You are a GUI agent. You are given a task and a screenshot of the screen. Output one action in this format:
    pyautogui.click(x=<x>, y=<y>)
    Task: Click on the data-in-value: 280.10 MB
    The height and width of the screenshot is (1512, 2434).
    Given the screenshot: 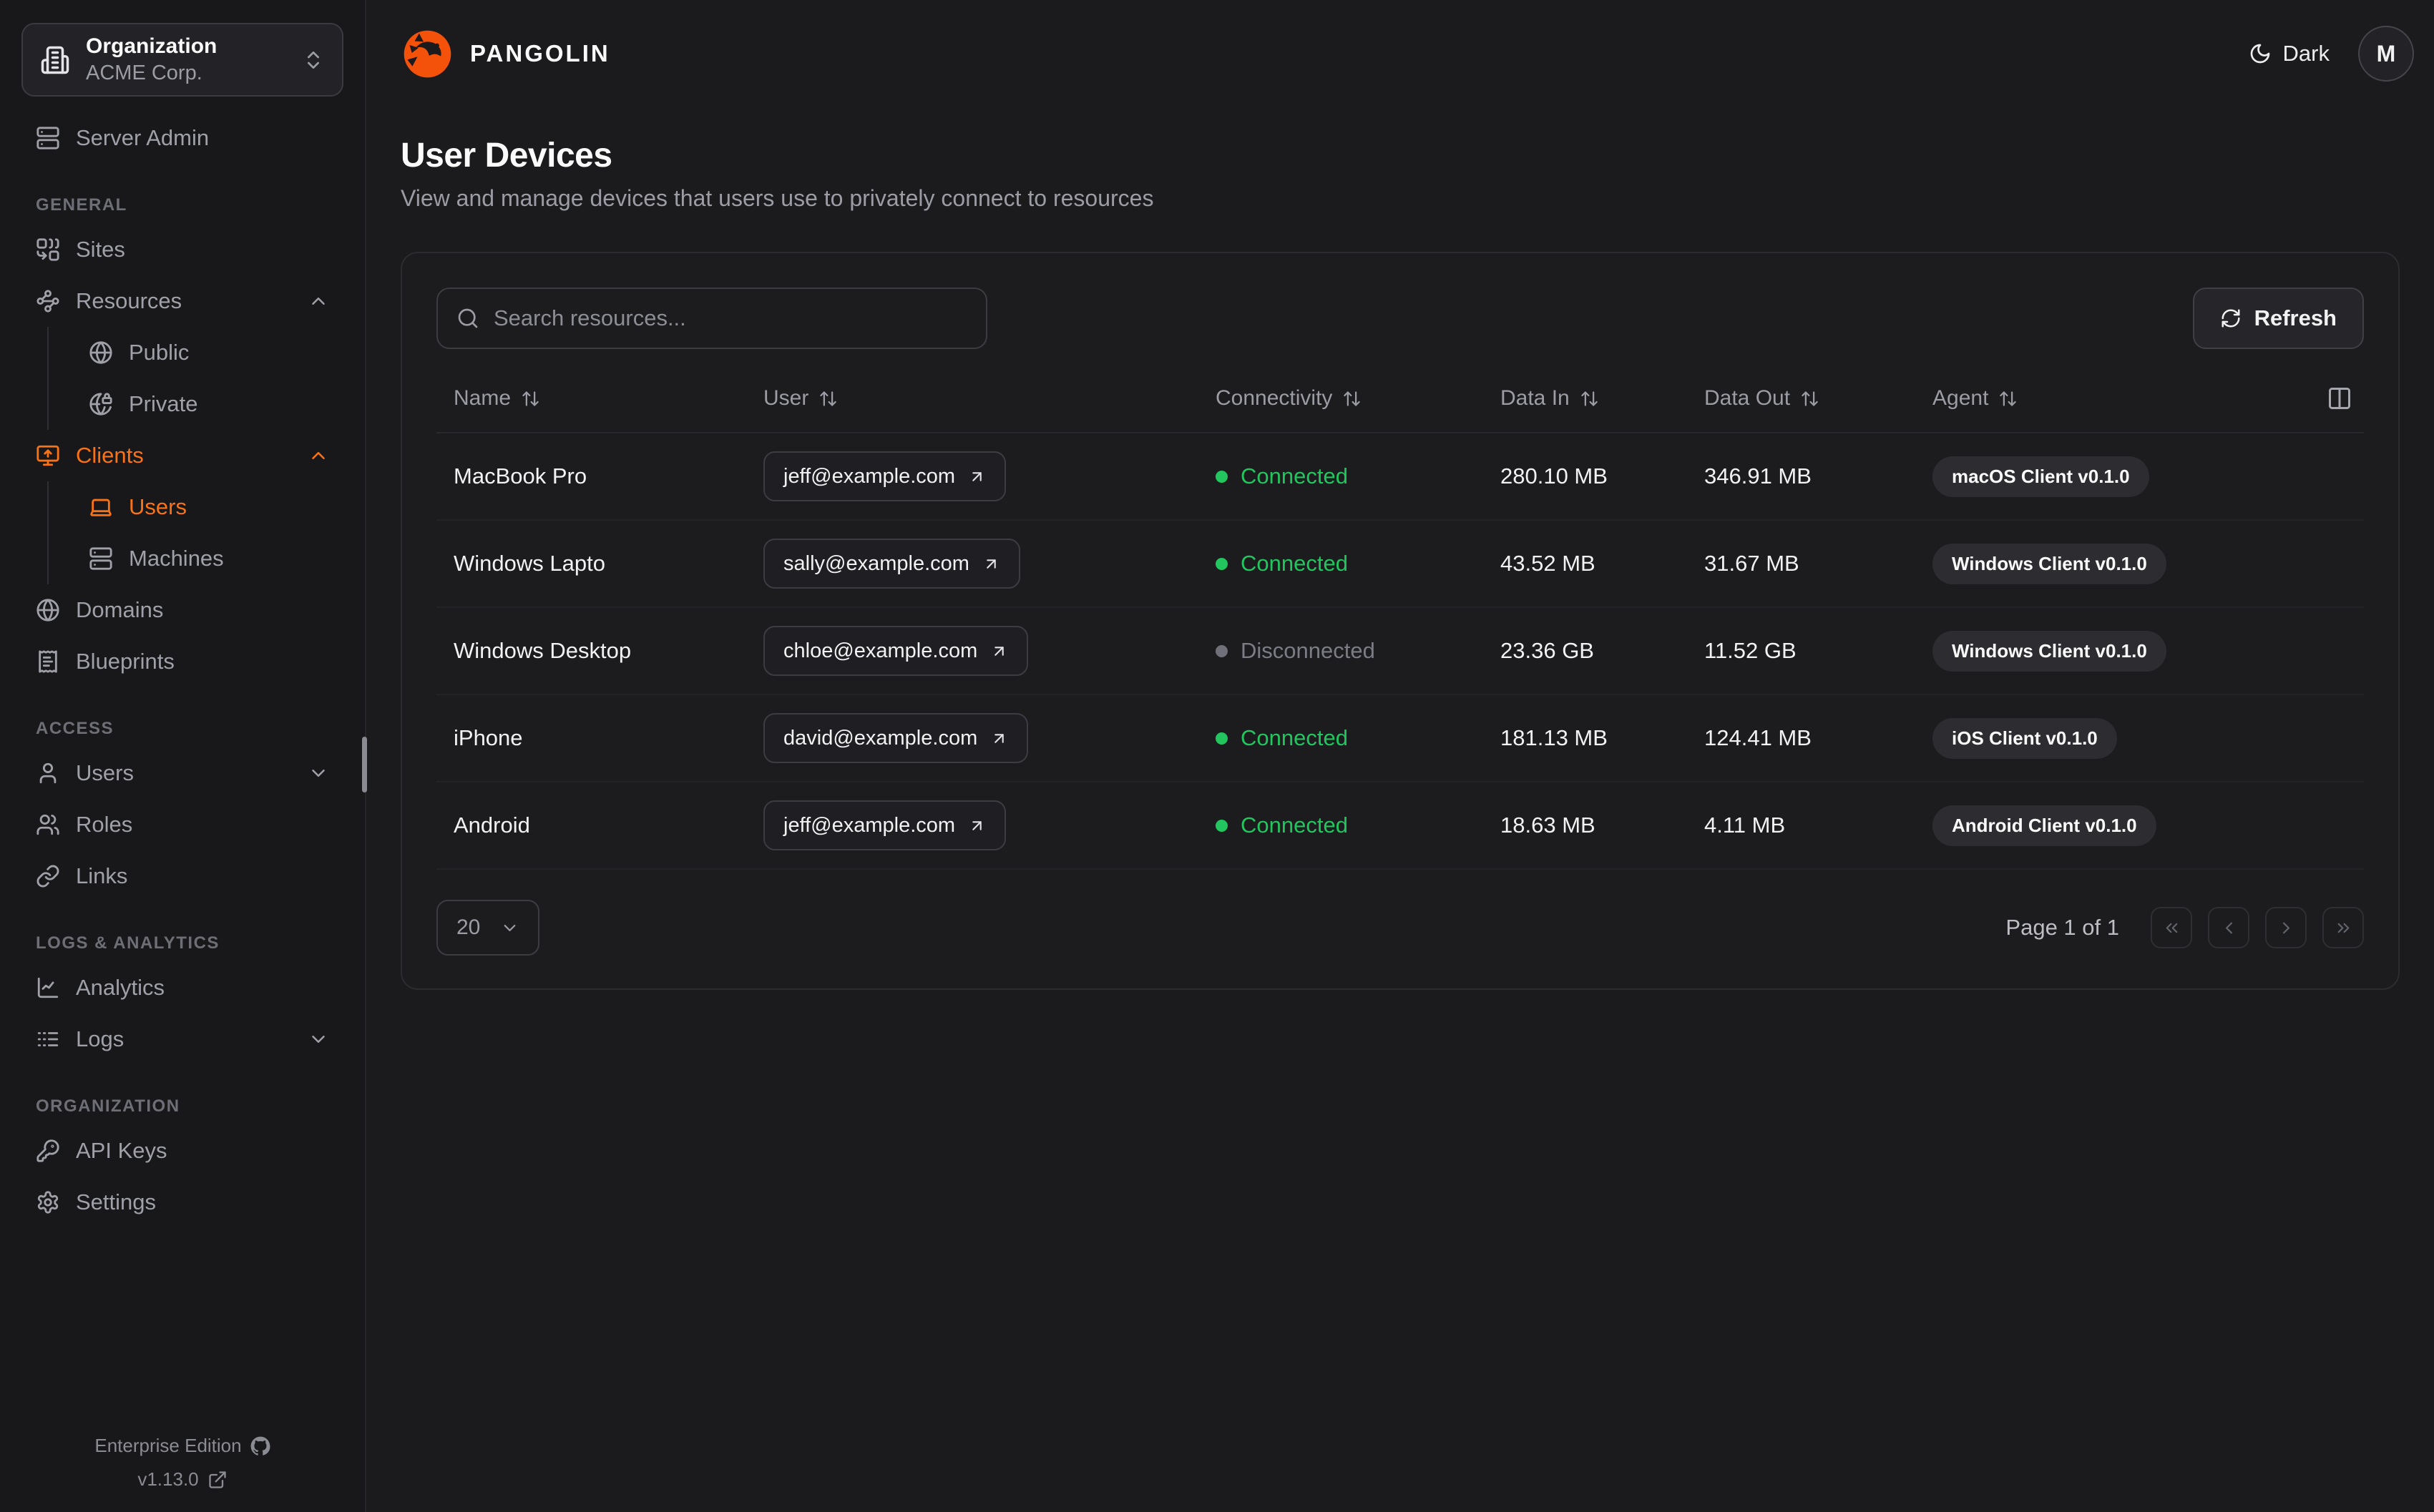 What is the action you would take?
    pyautogui.click(x=1554, y=476)
    